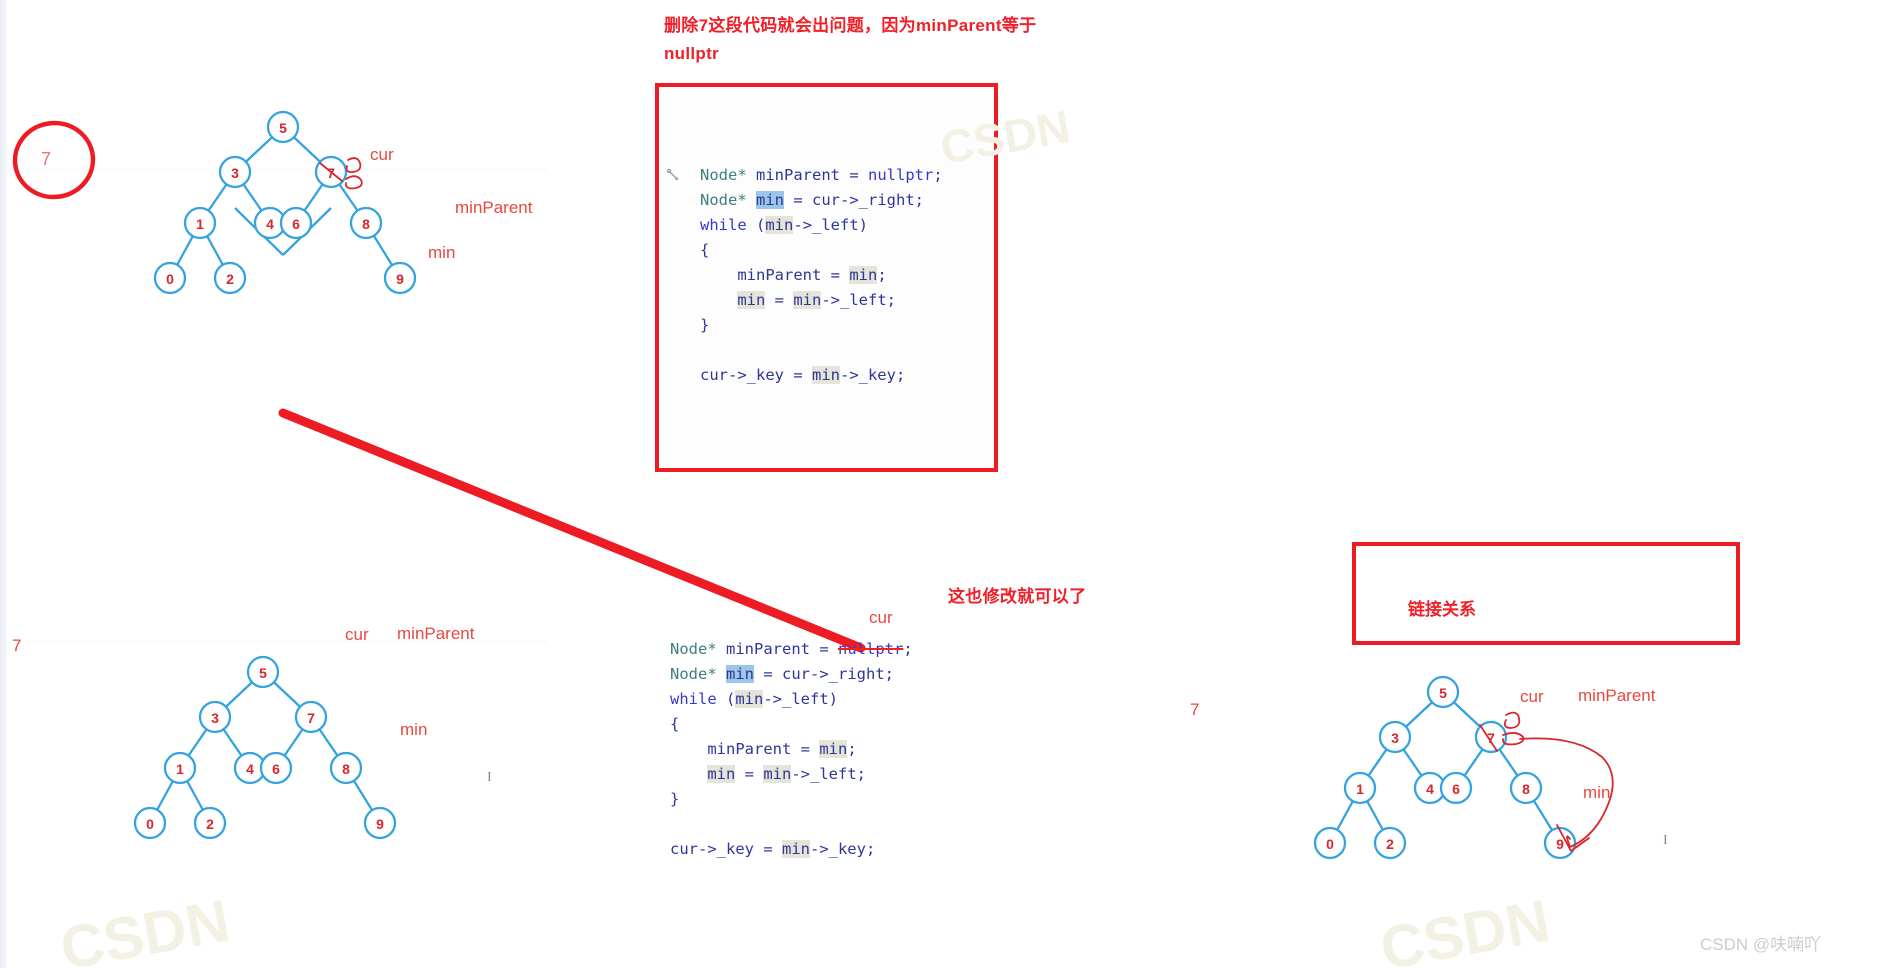 This screenshot has width=1877, height=968. Describe the element at coordinates (17, 645) in the screenshot. I see `loose-seven-bottom-left: 7` at that location.